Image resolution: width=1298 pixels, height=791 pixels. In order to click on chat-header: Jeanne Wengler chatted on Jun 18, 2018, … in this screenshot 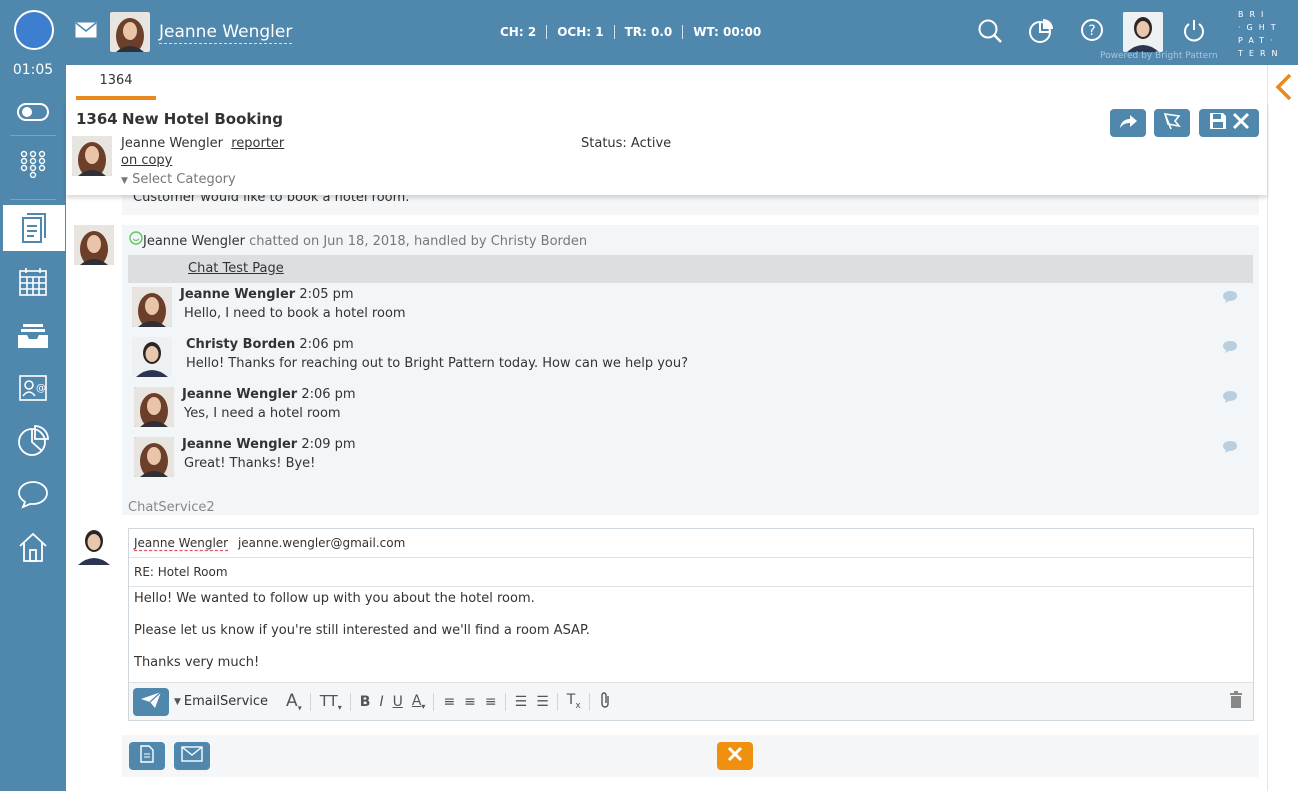, I will do `click(358, 240)`.